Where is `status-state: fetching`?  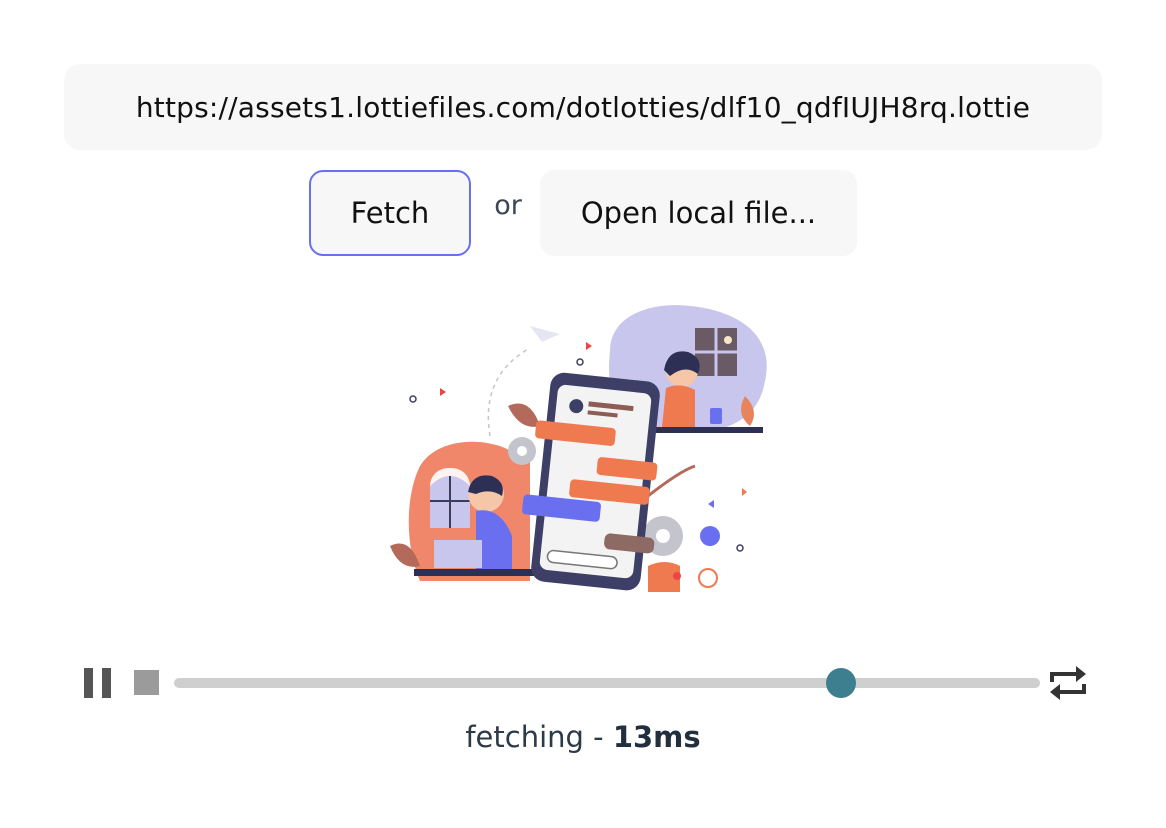 status-state: fetching is located at coordinates (524, 737).